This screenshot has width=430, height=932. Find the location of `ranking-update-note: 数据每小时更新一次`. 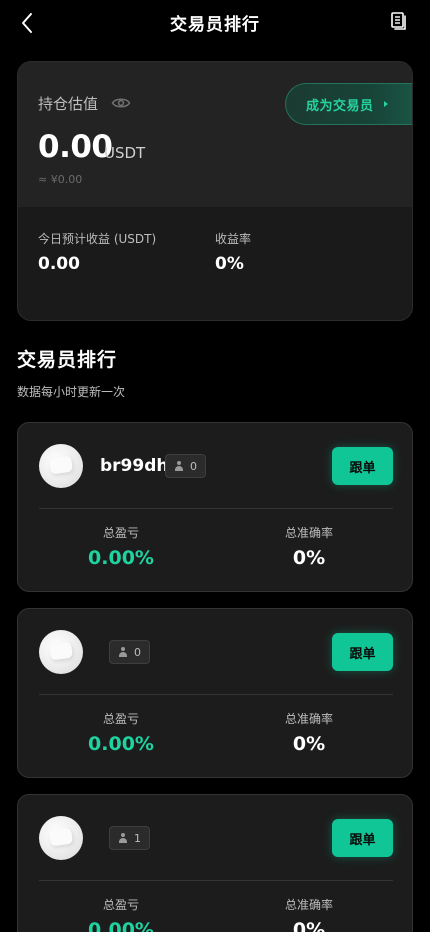

ranking-update-note: 数据每小时更新一次 is located at coordinates (71, 392).